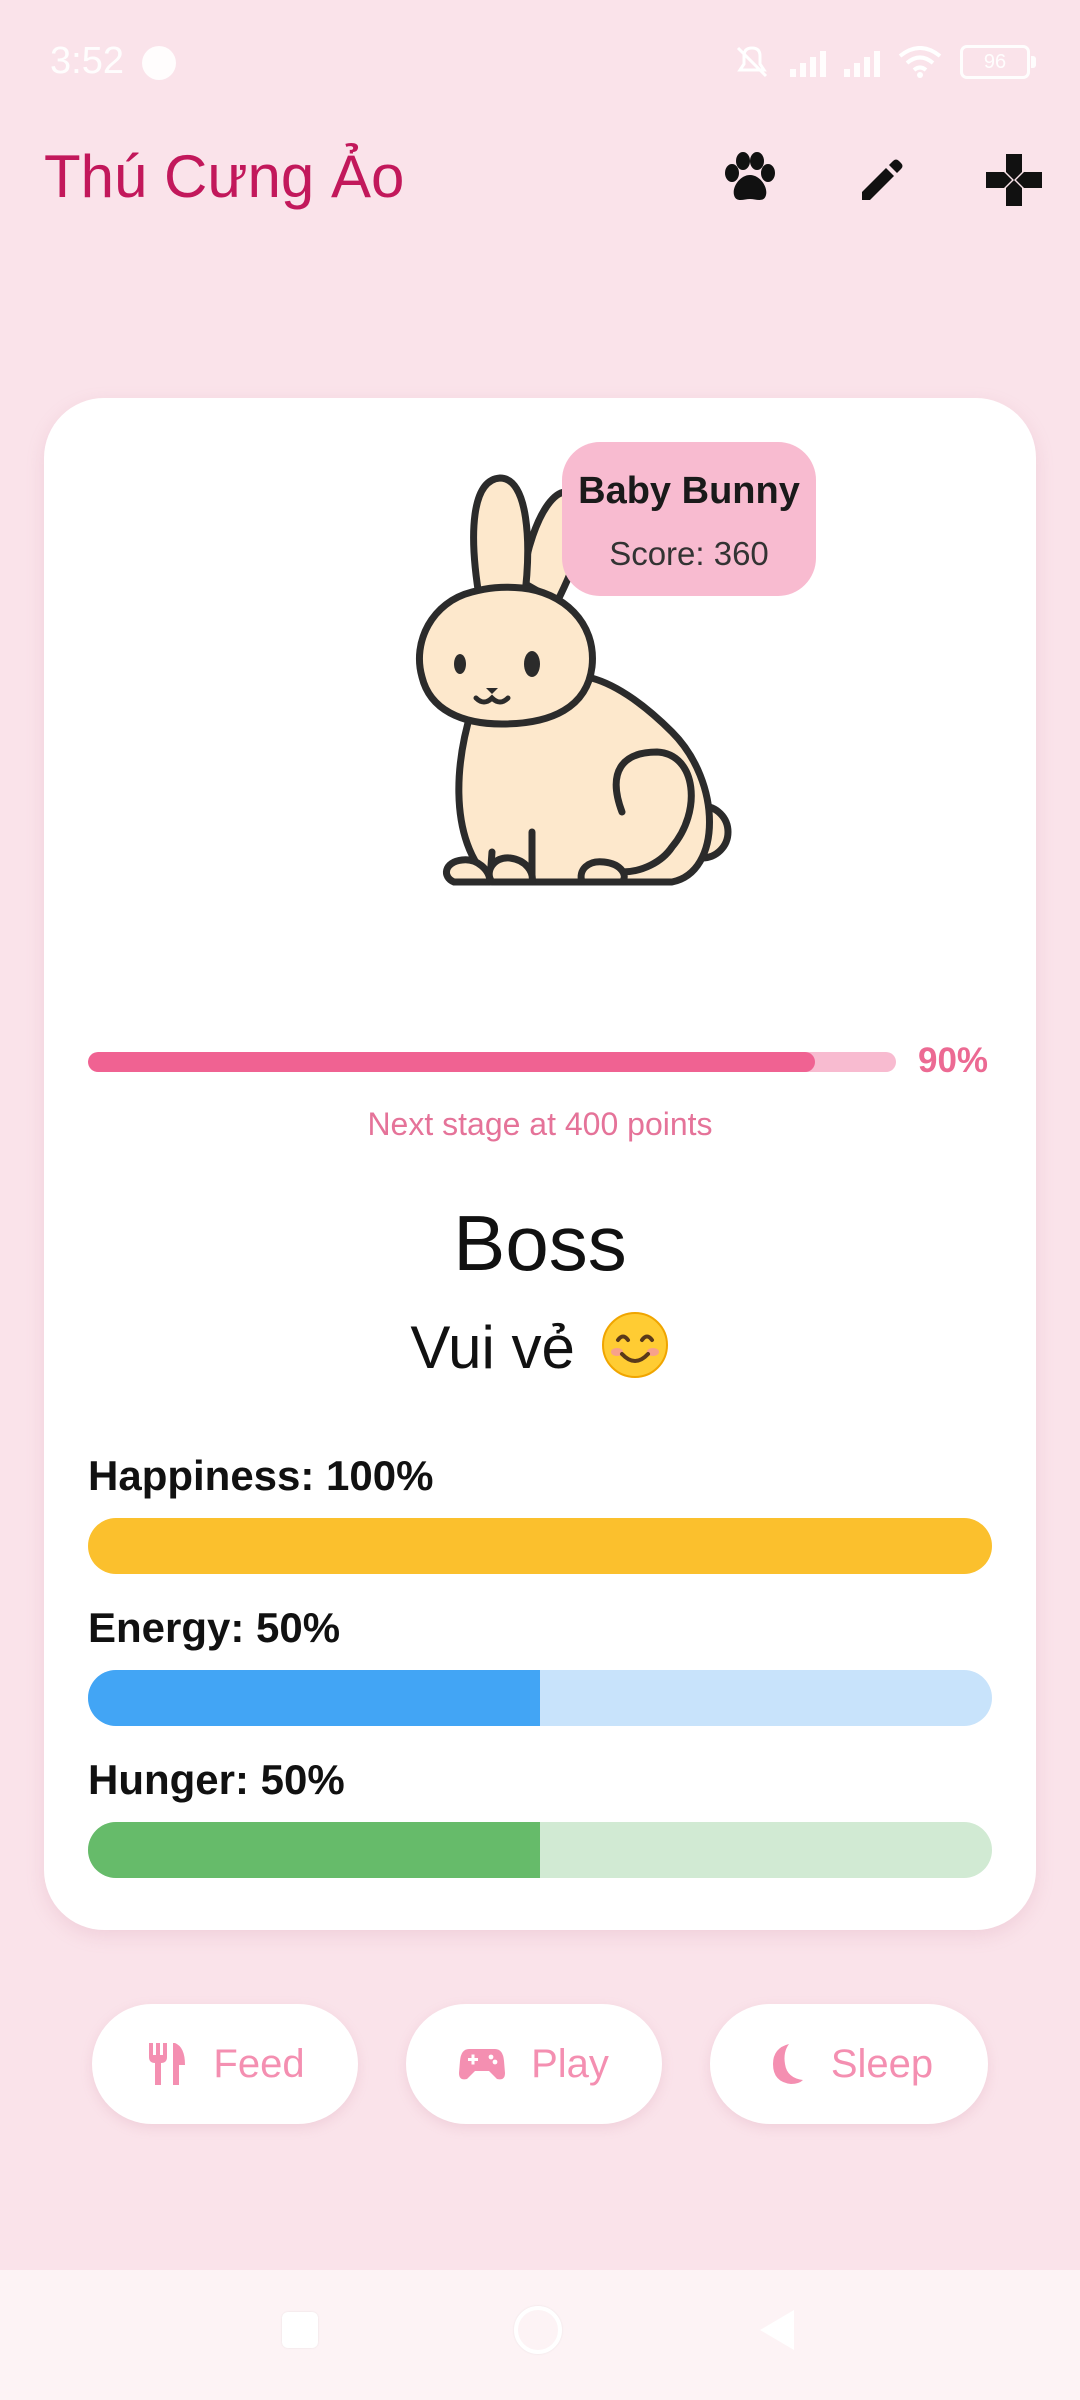 The image size is (1080, 2400). What do you see at coordinates (159, 63) in the screenshot?
I see `messenger-notification-icon` at bounding box center [159, 63].